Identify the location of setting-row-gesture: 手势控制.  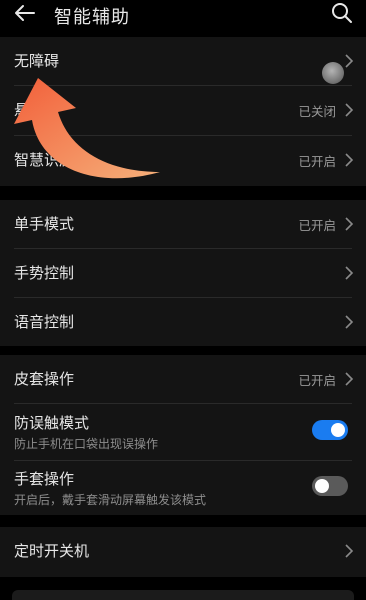
(183, 273).